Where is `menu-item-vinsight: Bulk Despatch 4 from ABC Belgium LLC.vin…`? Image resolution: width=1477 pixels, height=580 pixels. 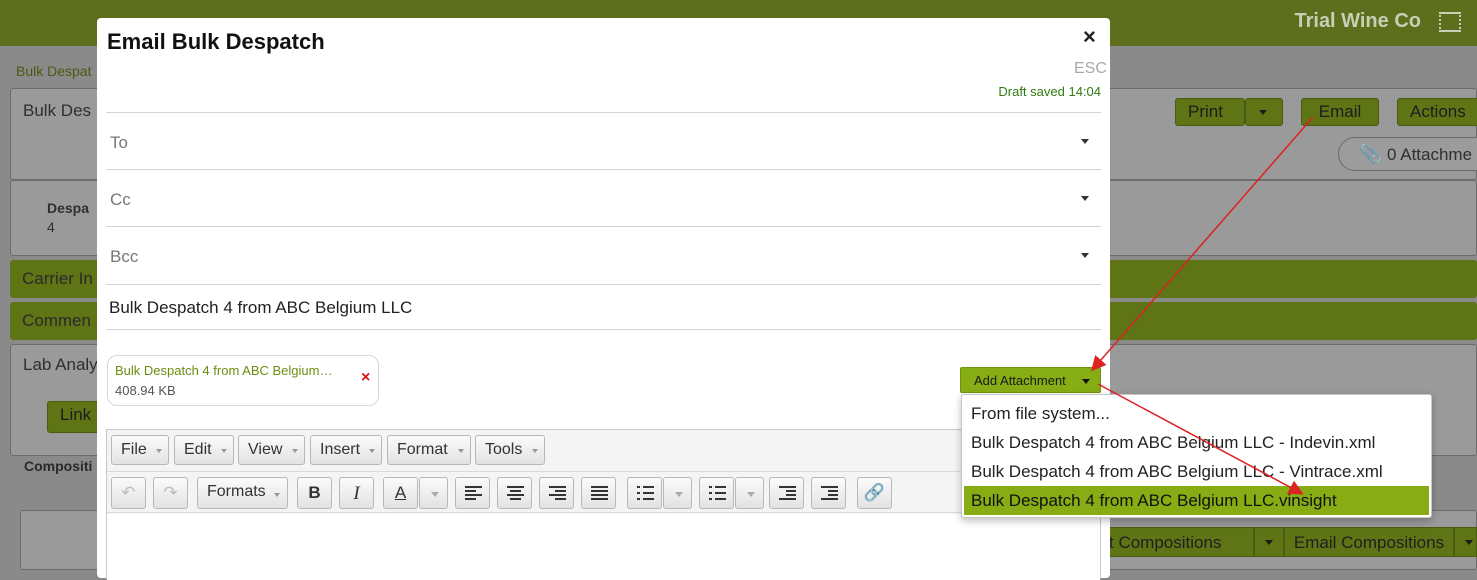 menu-item-vinsight: Bulk Despatch 4 from ABC Belgium LLC.vin… is located at coordinates (1196, 500).